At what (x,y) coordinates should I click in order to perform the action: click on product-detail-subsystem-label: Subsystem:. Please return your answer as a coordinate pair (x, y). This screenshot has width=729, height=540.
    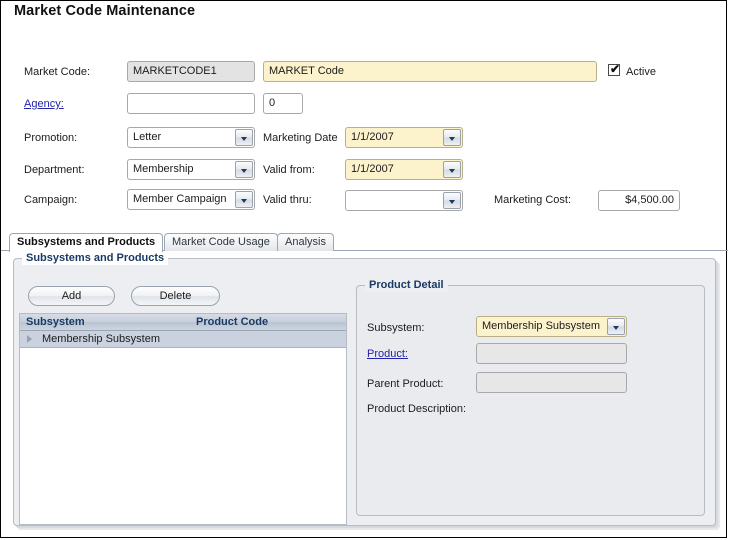
    Looking at the image, I should click on (396, 328).